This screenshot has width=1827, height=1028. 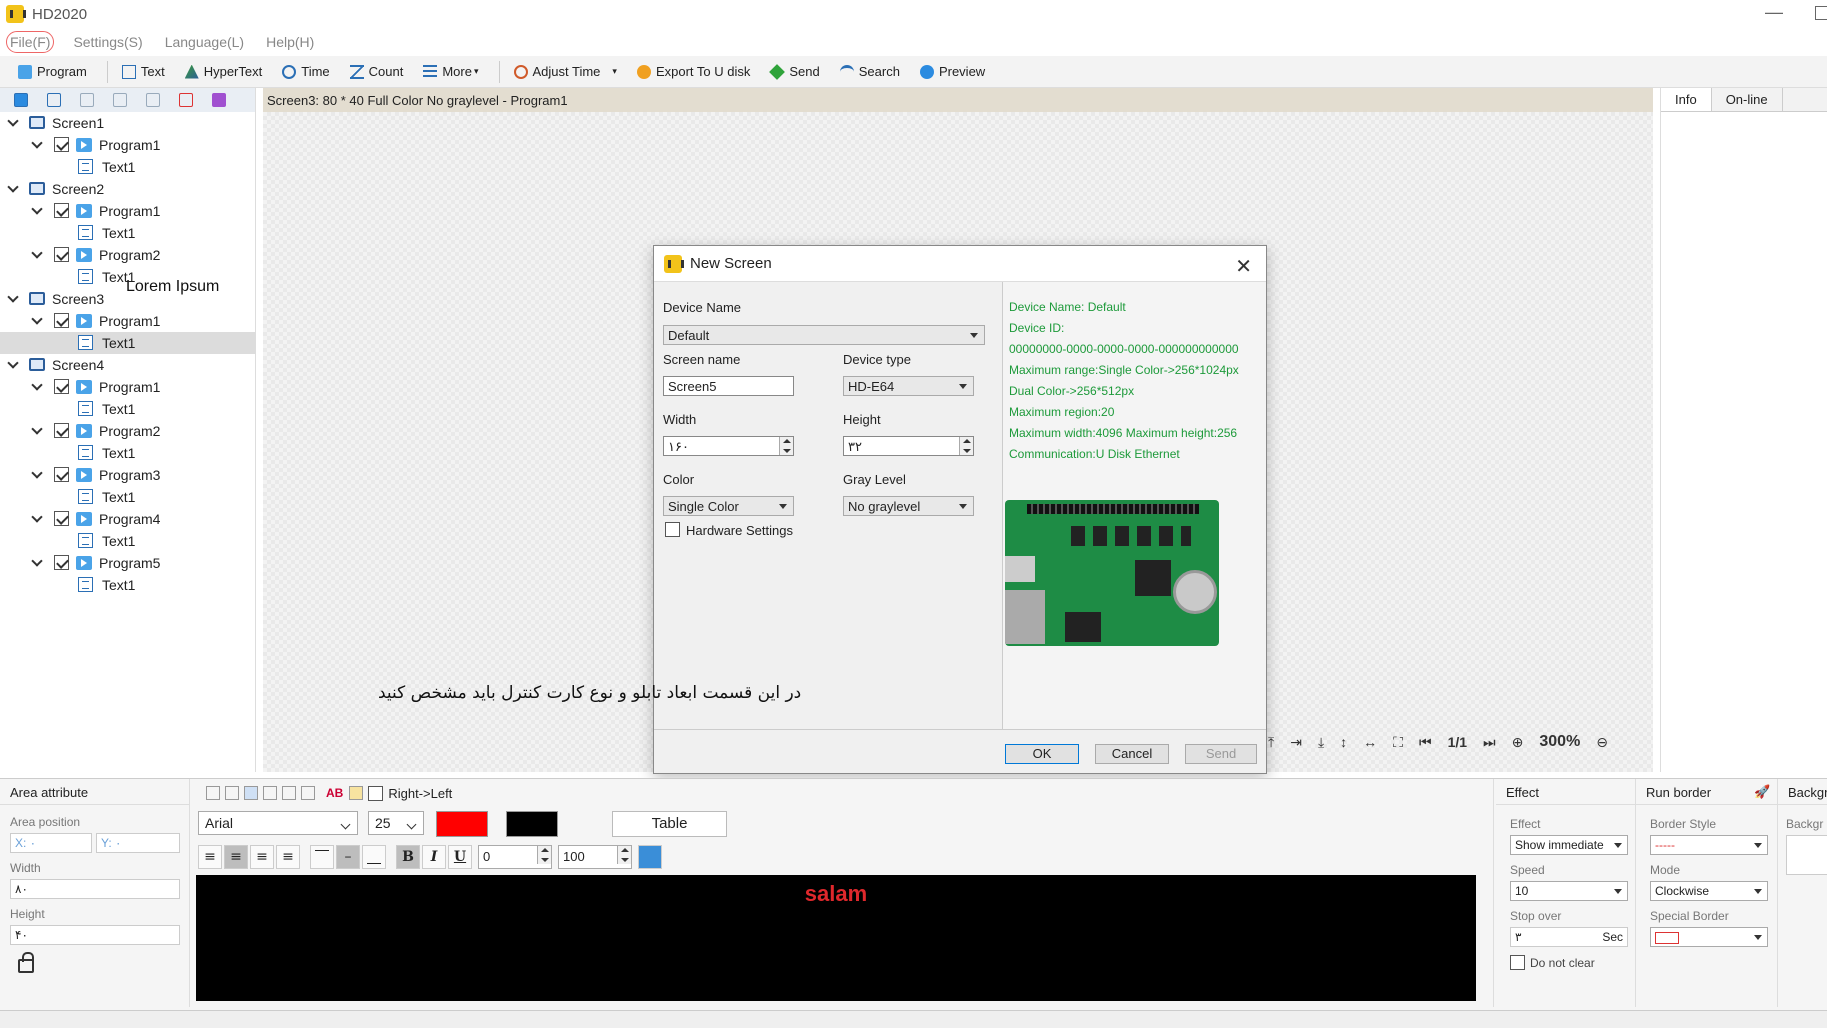 I want to click on first-page-icon: ⏮, so click(x=1425, y=742).